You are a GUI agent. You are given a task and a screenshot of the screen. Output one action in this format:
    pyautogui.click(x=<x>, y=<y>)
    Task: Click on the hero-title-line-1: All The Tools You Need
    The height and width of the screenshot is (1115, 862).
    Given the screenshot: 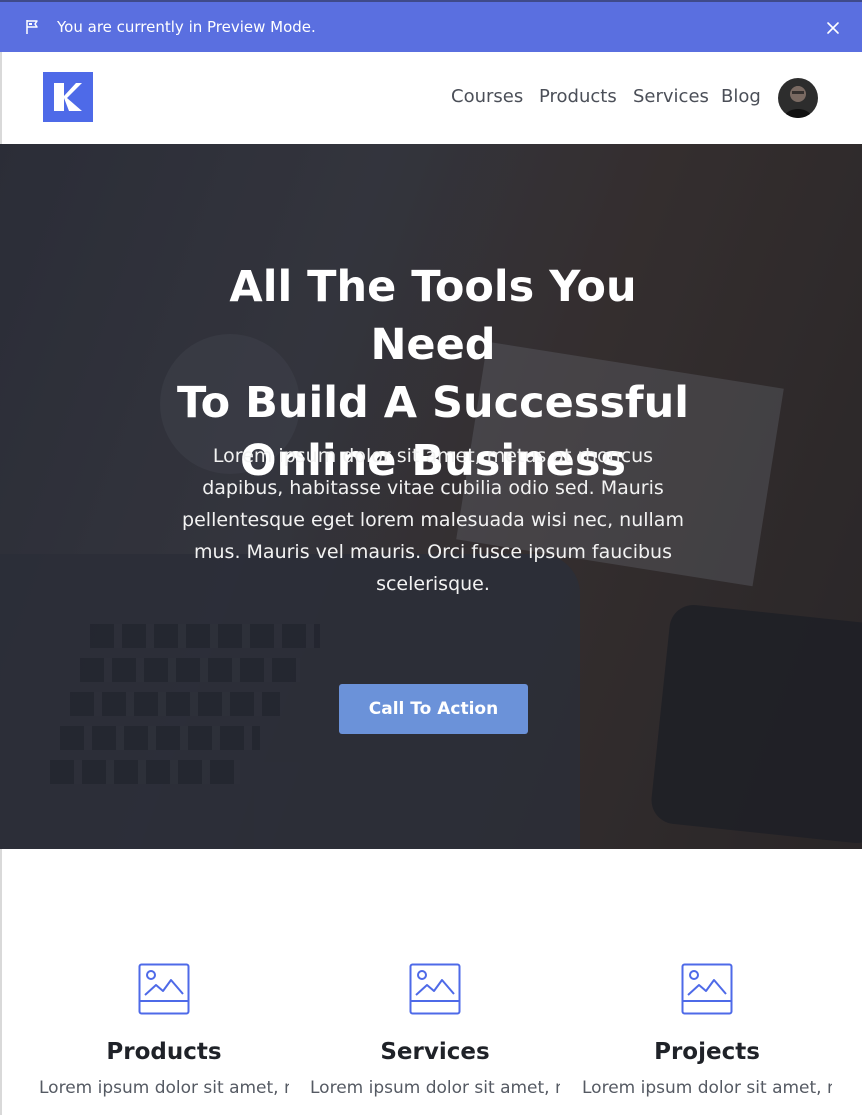 What is the action you would take?
    pyautogui.click(x=433, y=316)
    